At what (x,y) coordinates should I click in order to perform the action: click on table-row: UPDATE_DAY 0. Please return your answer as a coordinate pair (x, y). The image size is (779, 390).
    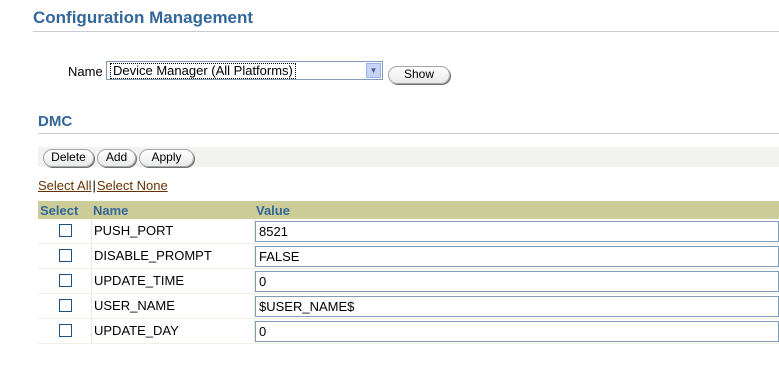
    Looking at the image, I should click on (408, 331).